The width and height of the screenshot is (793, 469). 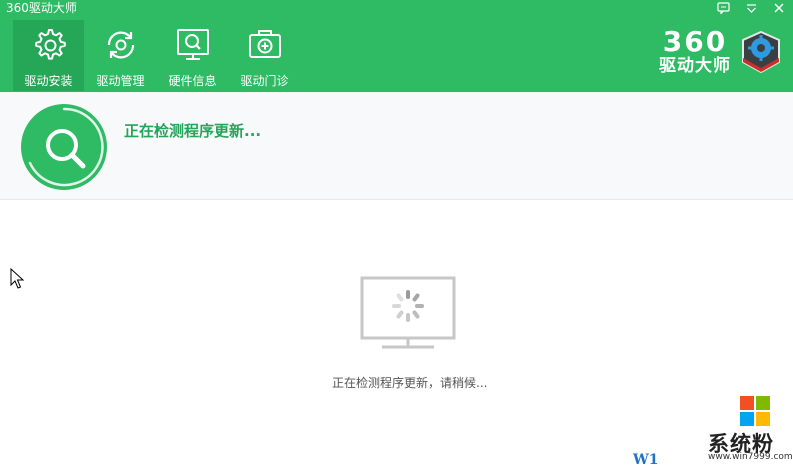 I want to click on logo-number: 360, so click(x=695, y=41).